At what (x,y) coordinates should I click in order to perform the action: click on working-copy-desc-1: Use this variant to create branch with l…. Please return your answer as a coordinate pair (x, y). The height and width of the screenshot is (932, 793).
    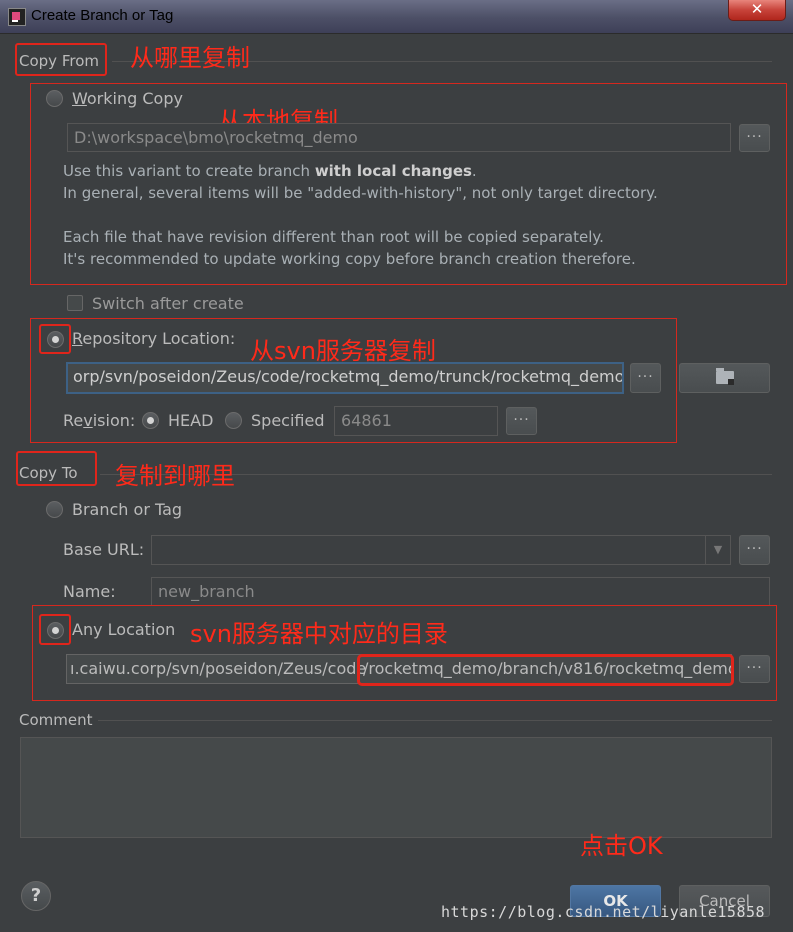
    Looking at the image, I should click on (270, 171).